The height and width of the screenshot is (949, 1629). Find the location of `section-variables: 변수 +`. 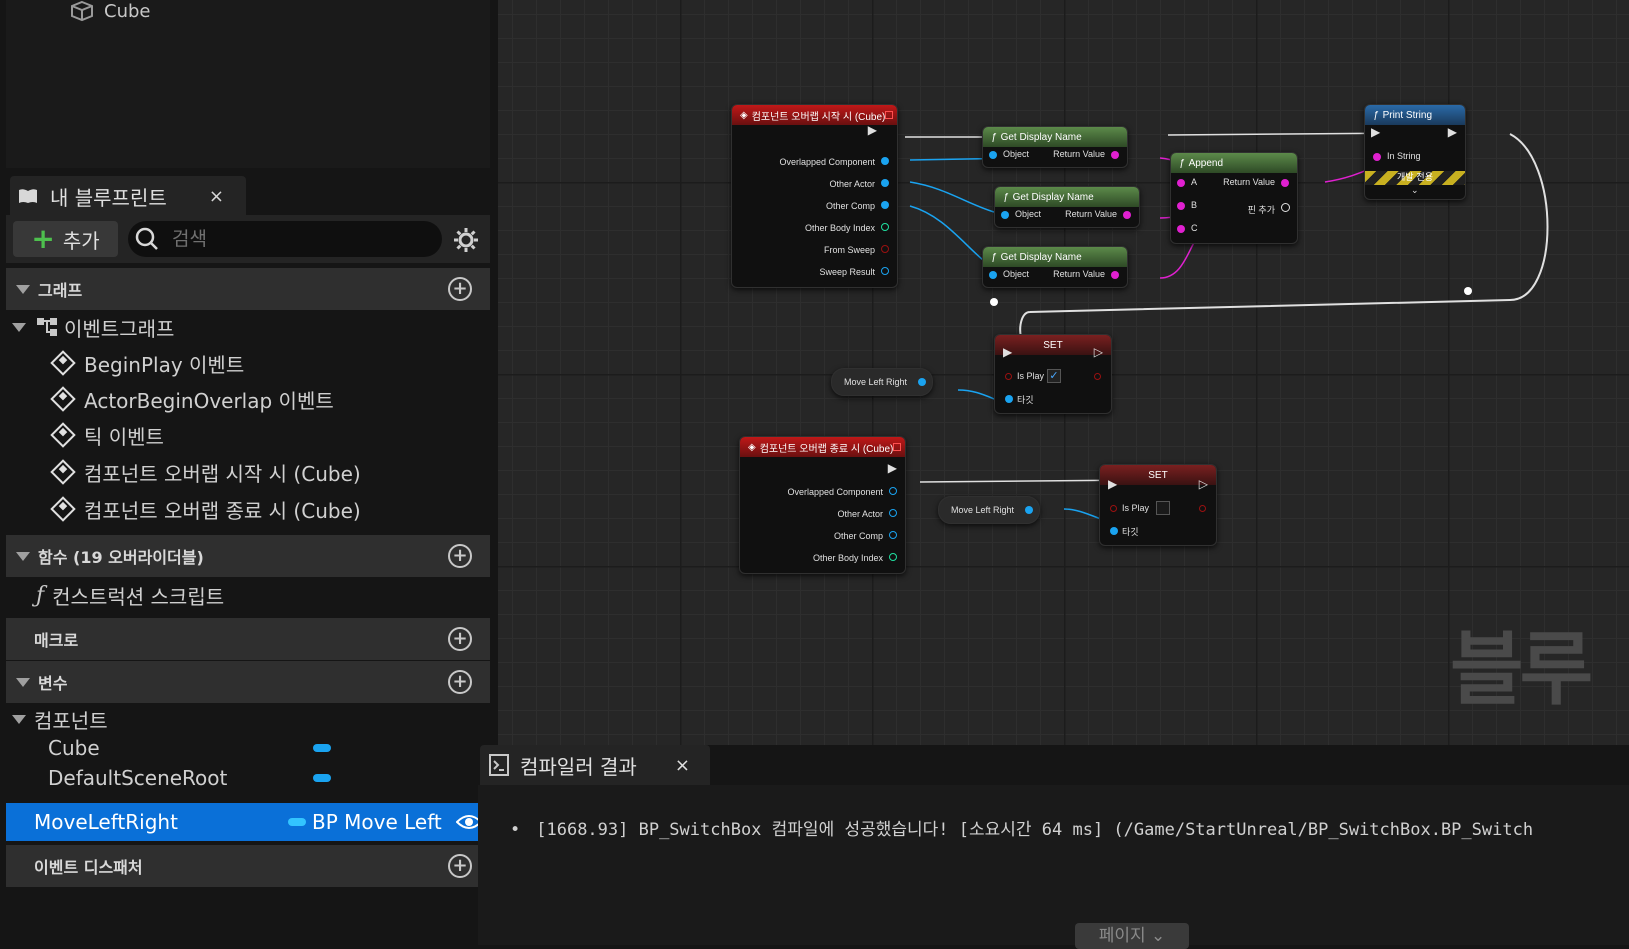

section-variables: 변수 + is located at coordinates (248, 682).